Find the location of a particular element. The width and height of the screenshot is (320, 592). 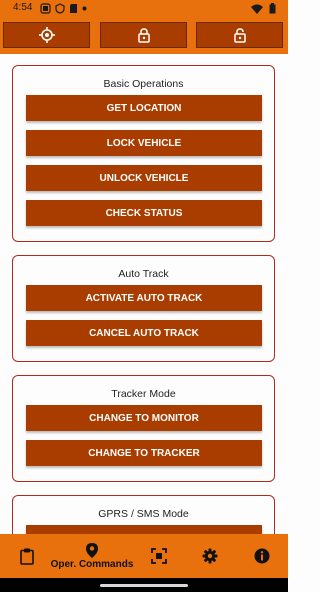

wifi-icon is located at coordinates (257, 9).